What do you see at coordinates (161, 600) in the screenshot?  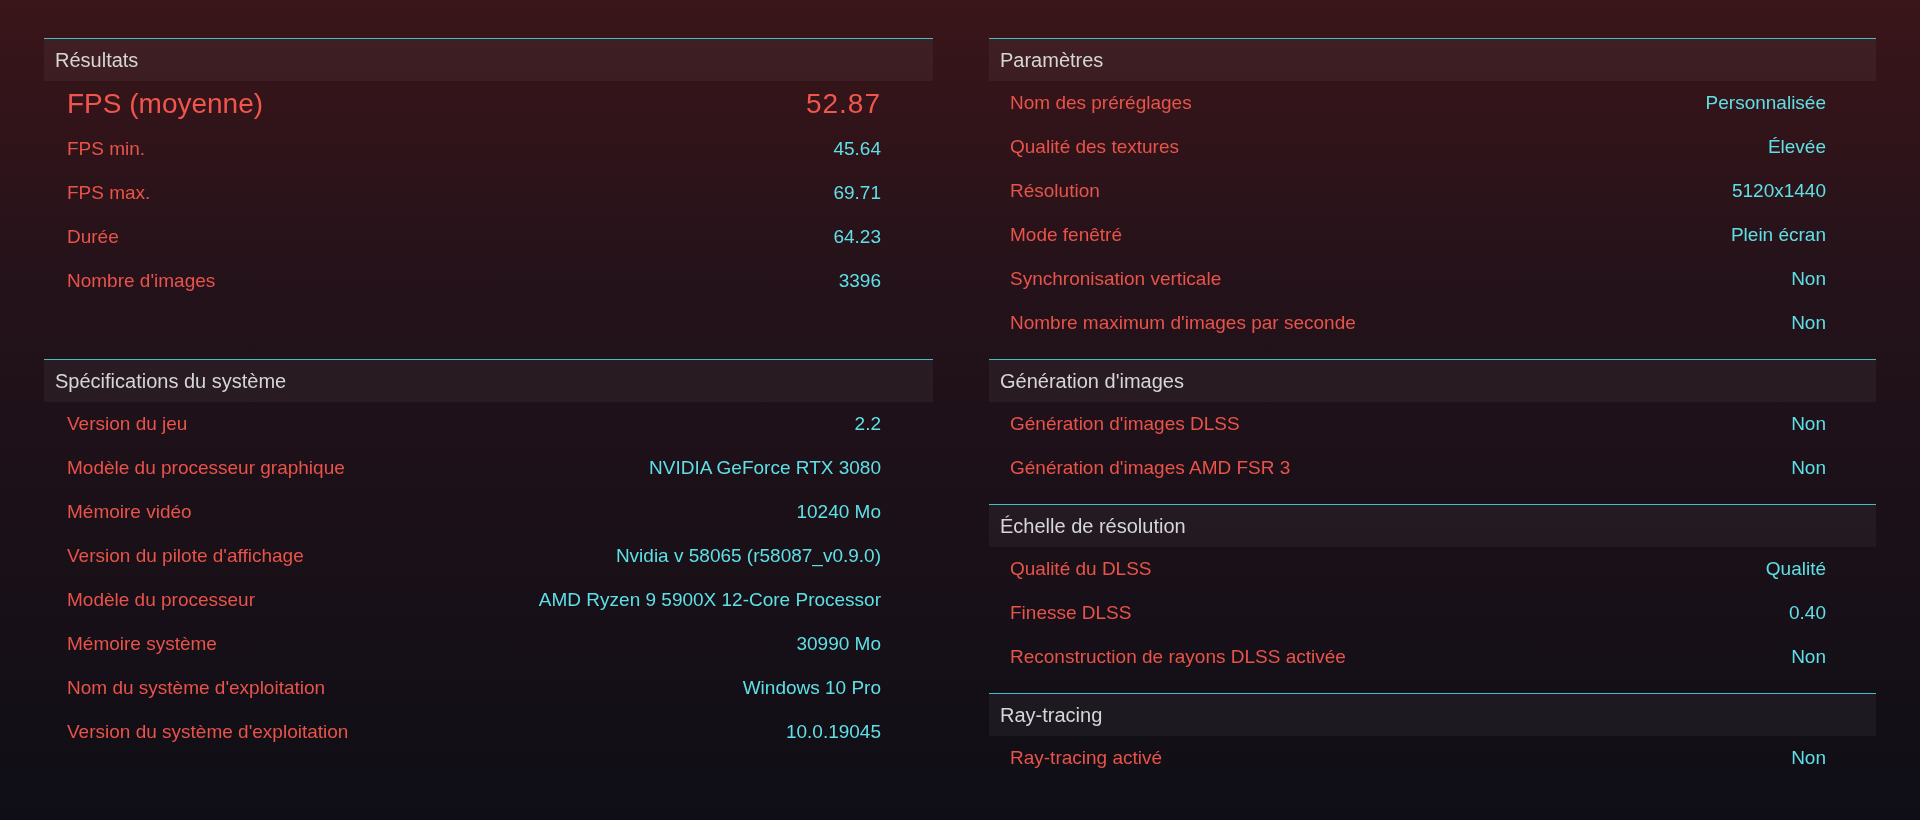 I see `spec-label: Modèle du processeur` at bounding box center [161, 600].